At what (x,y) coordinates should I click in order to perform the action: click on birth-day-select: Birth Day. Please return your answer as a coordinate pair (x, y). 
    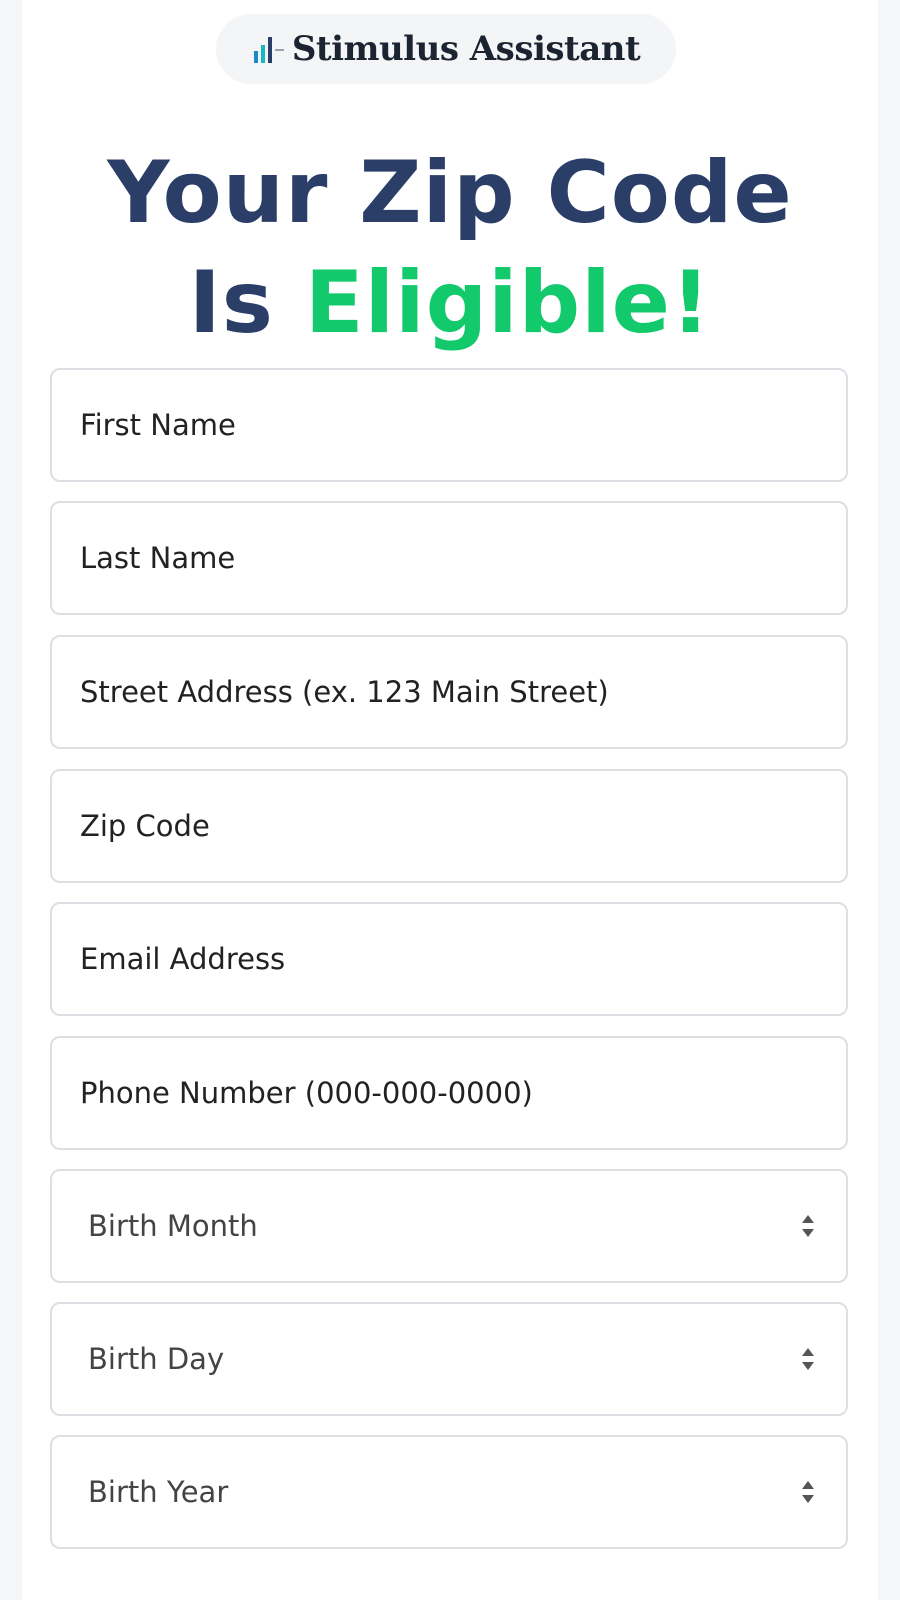
    Looking at the image, I should click on (449, 1359).